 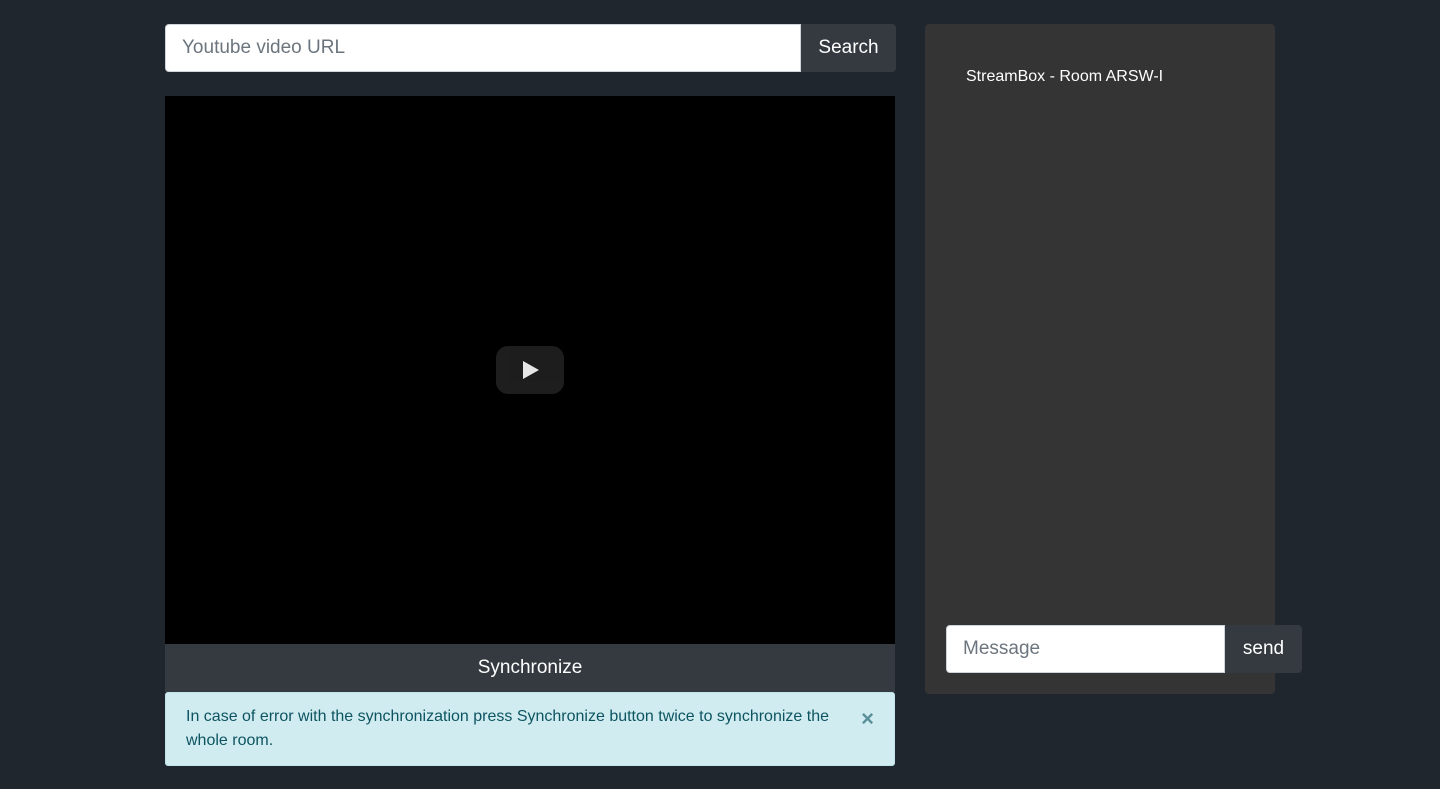 I want to click on message-input, so click(x=1085, y=649).